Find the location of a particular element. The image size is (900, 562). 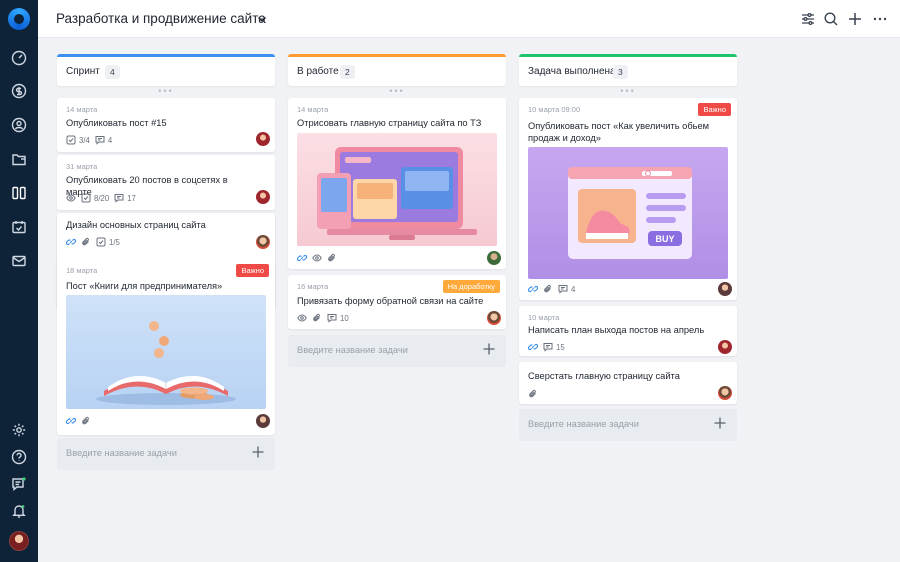

page-title: Разработка и продвижение сайта is located at coordinates (161, 18).